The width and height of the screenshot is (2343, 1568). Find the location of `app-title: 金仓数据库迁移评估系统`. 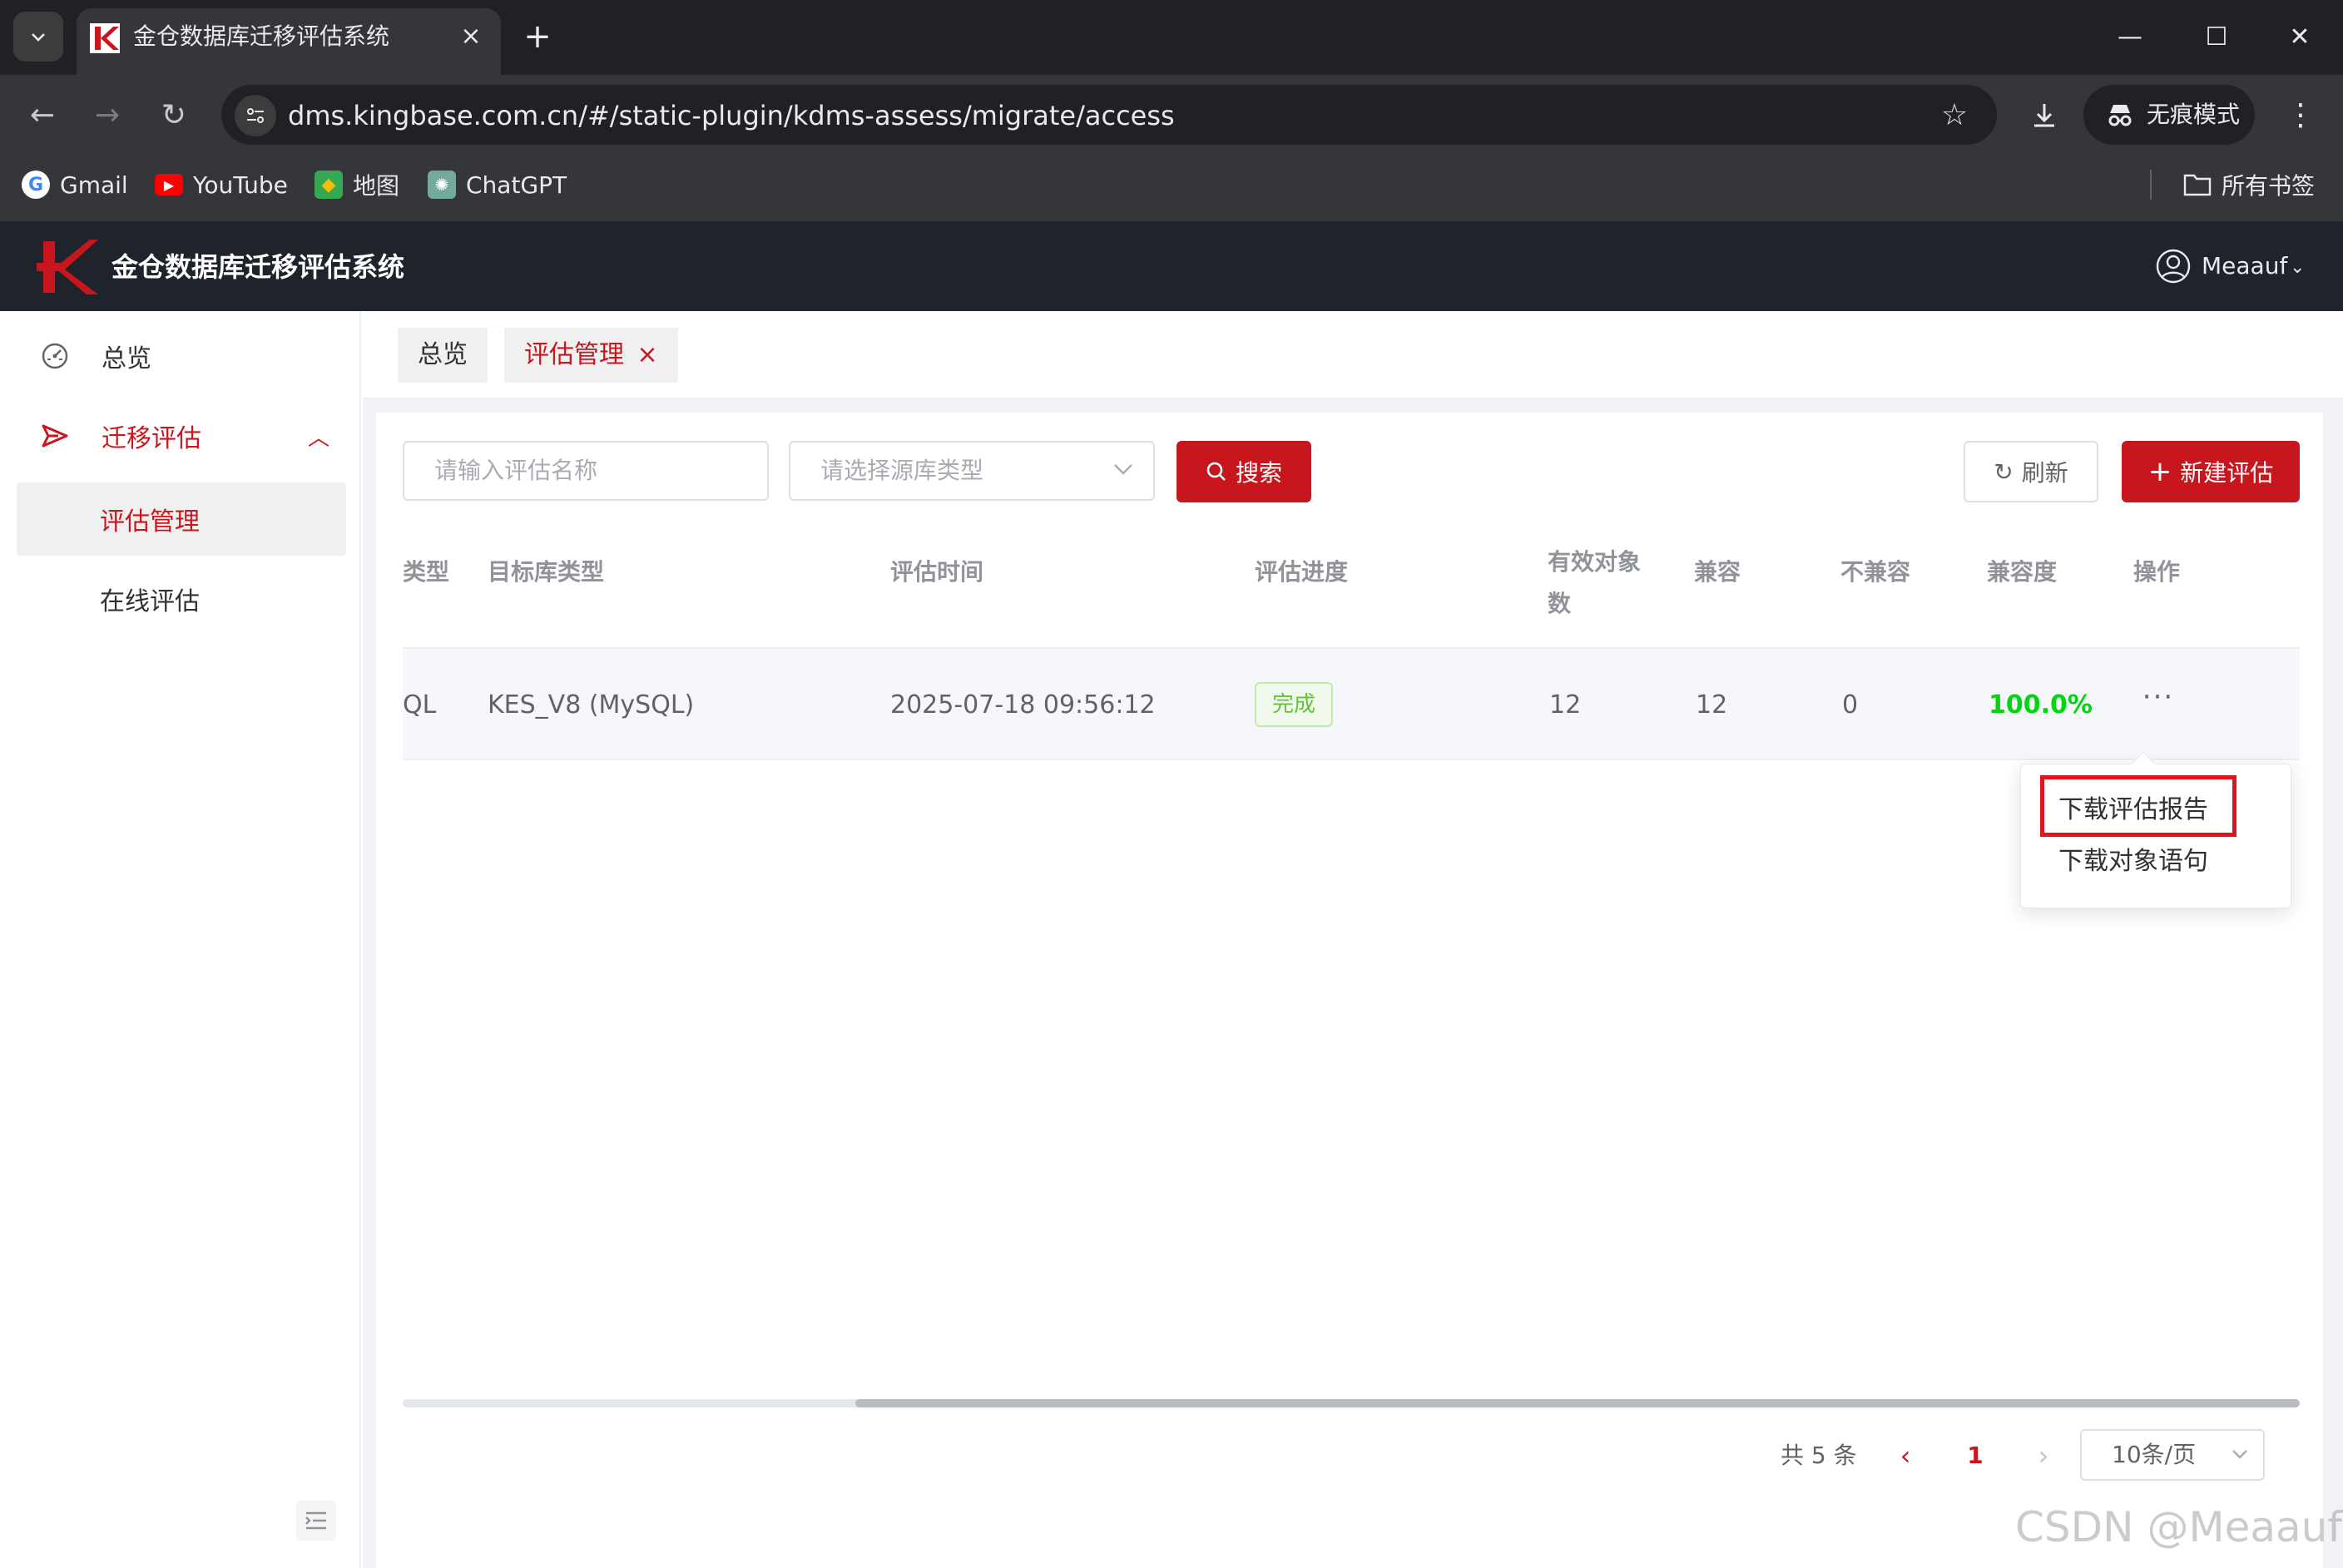

app-title: 金仓数据库迁移评估系统 is located at coordinates (258, 267).